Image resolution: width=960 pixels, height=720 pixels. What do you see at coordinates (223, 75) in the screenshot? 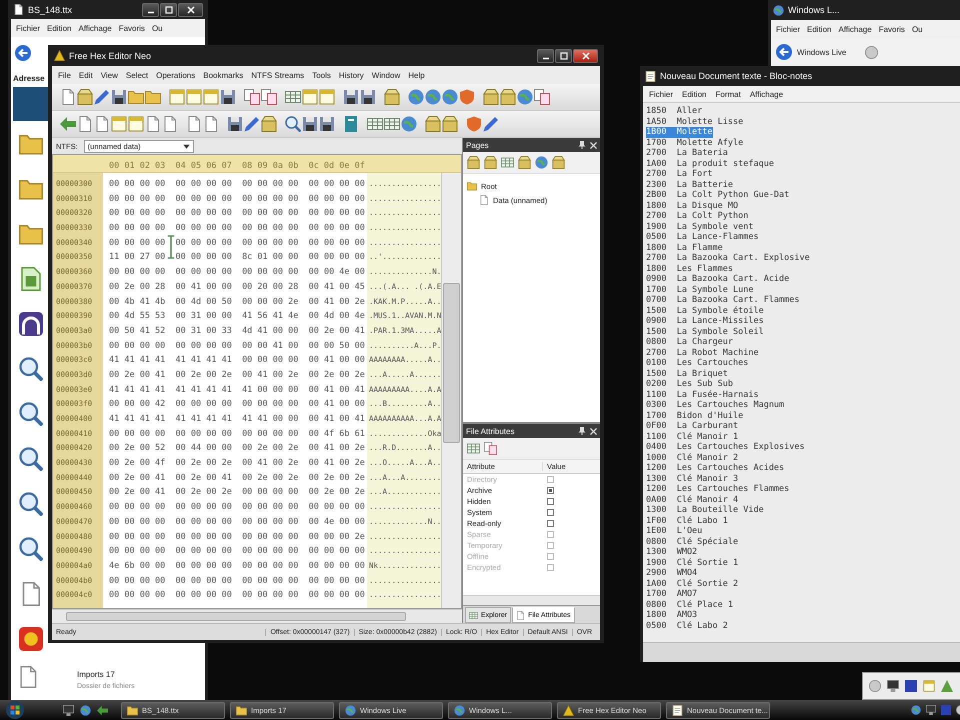
I see `menu-item: Bookmarks` at bounding box center [223, 75].